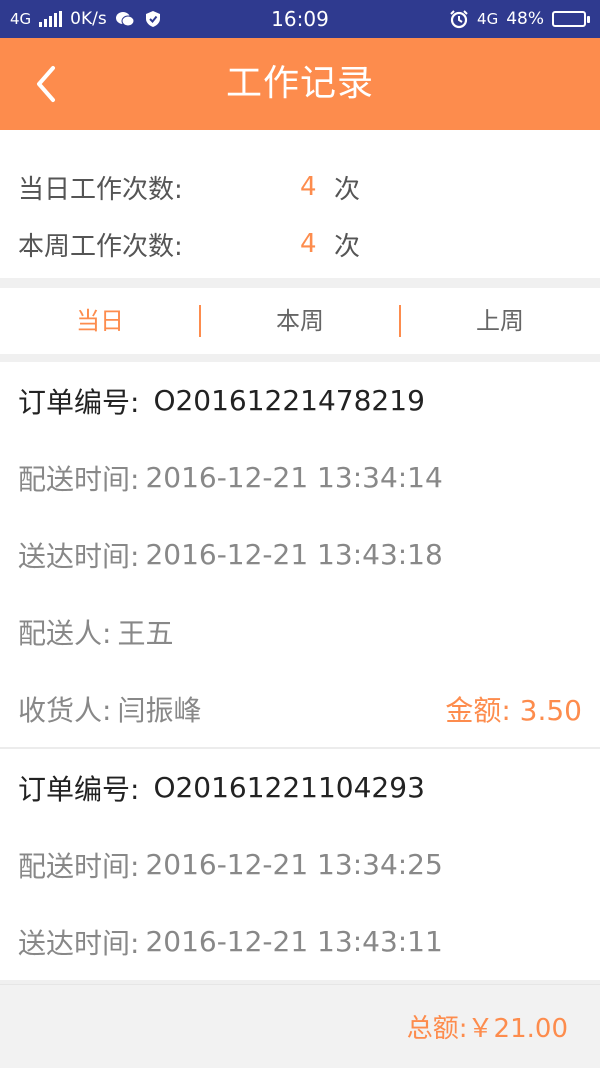 Image resolution: width=600 pixels, height=1068 pixels. I want to click on delivered-time-row: 送达时间: 2016-12-21 13:43:11, so click(300, 941).